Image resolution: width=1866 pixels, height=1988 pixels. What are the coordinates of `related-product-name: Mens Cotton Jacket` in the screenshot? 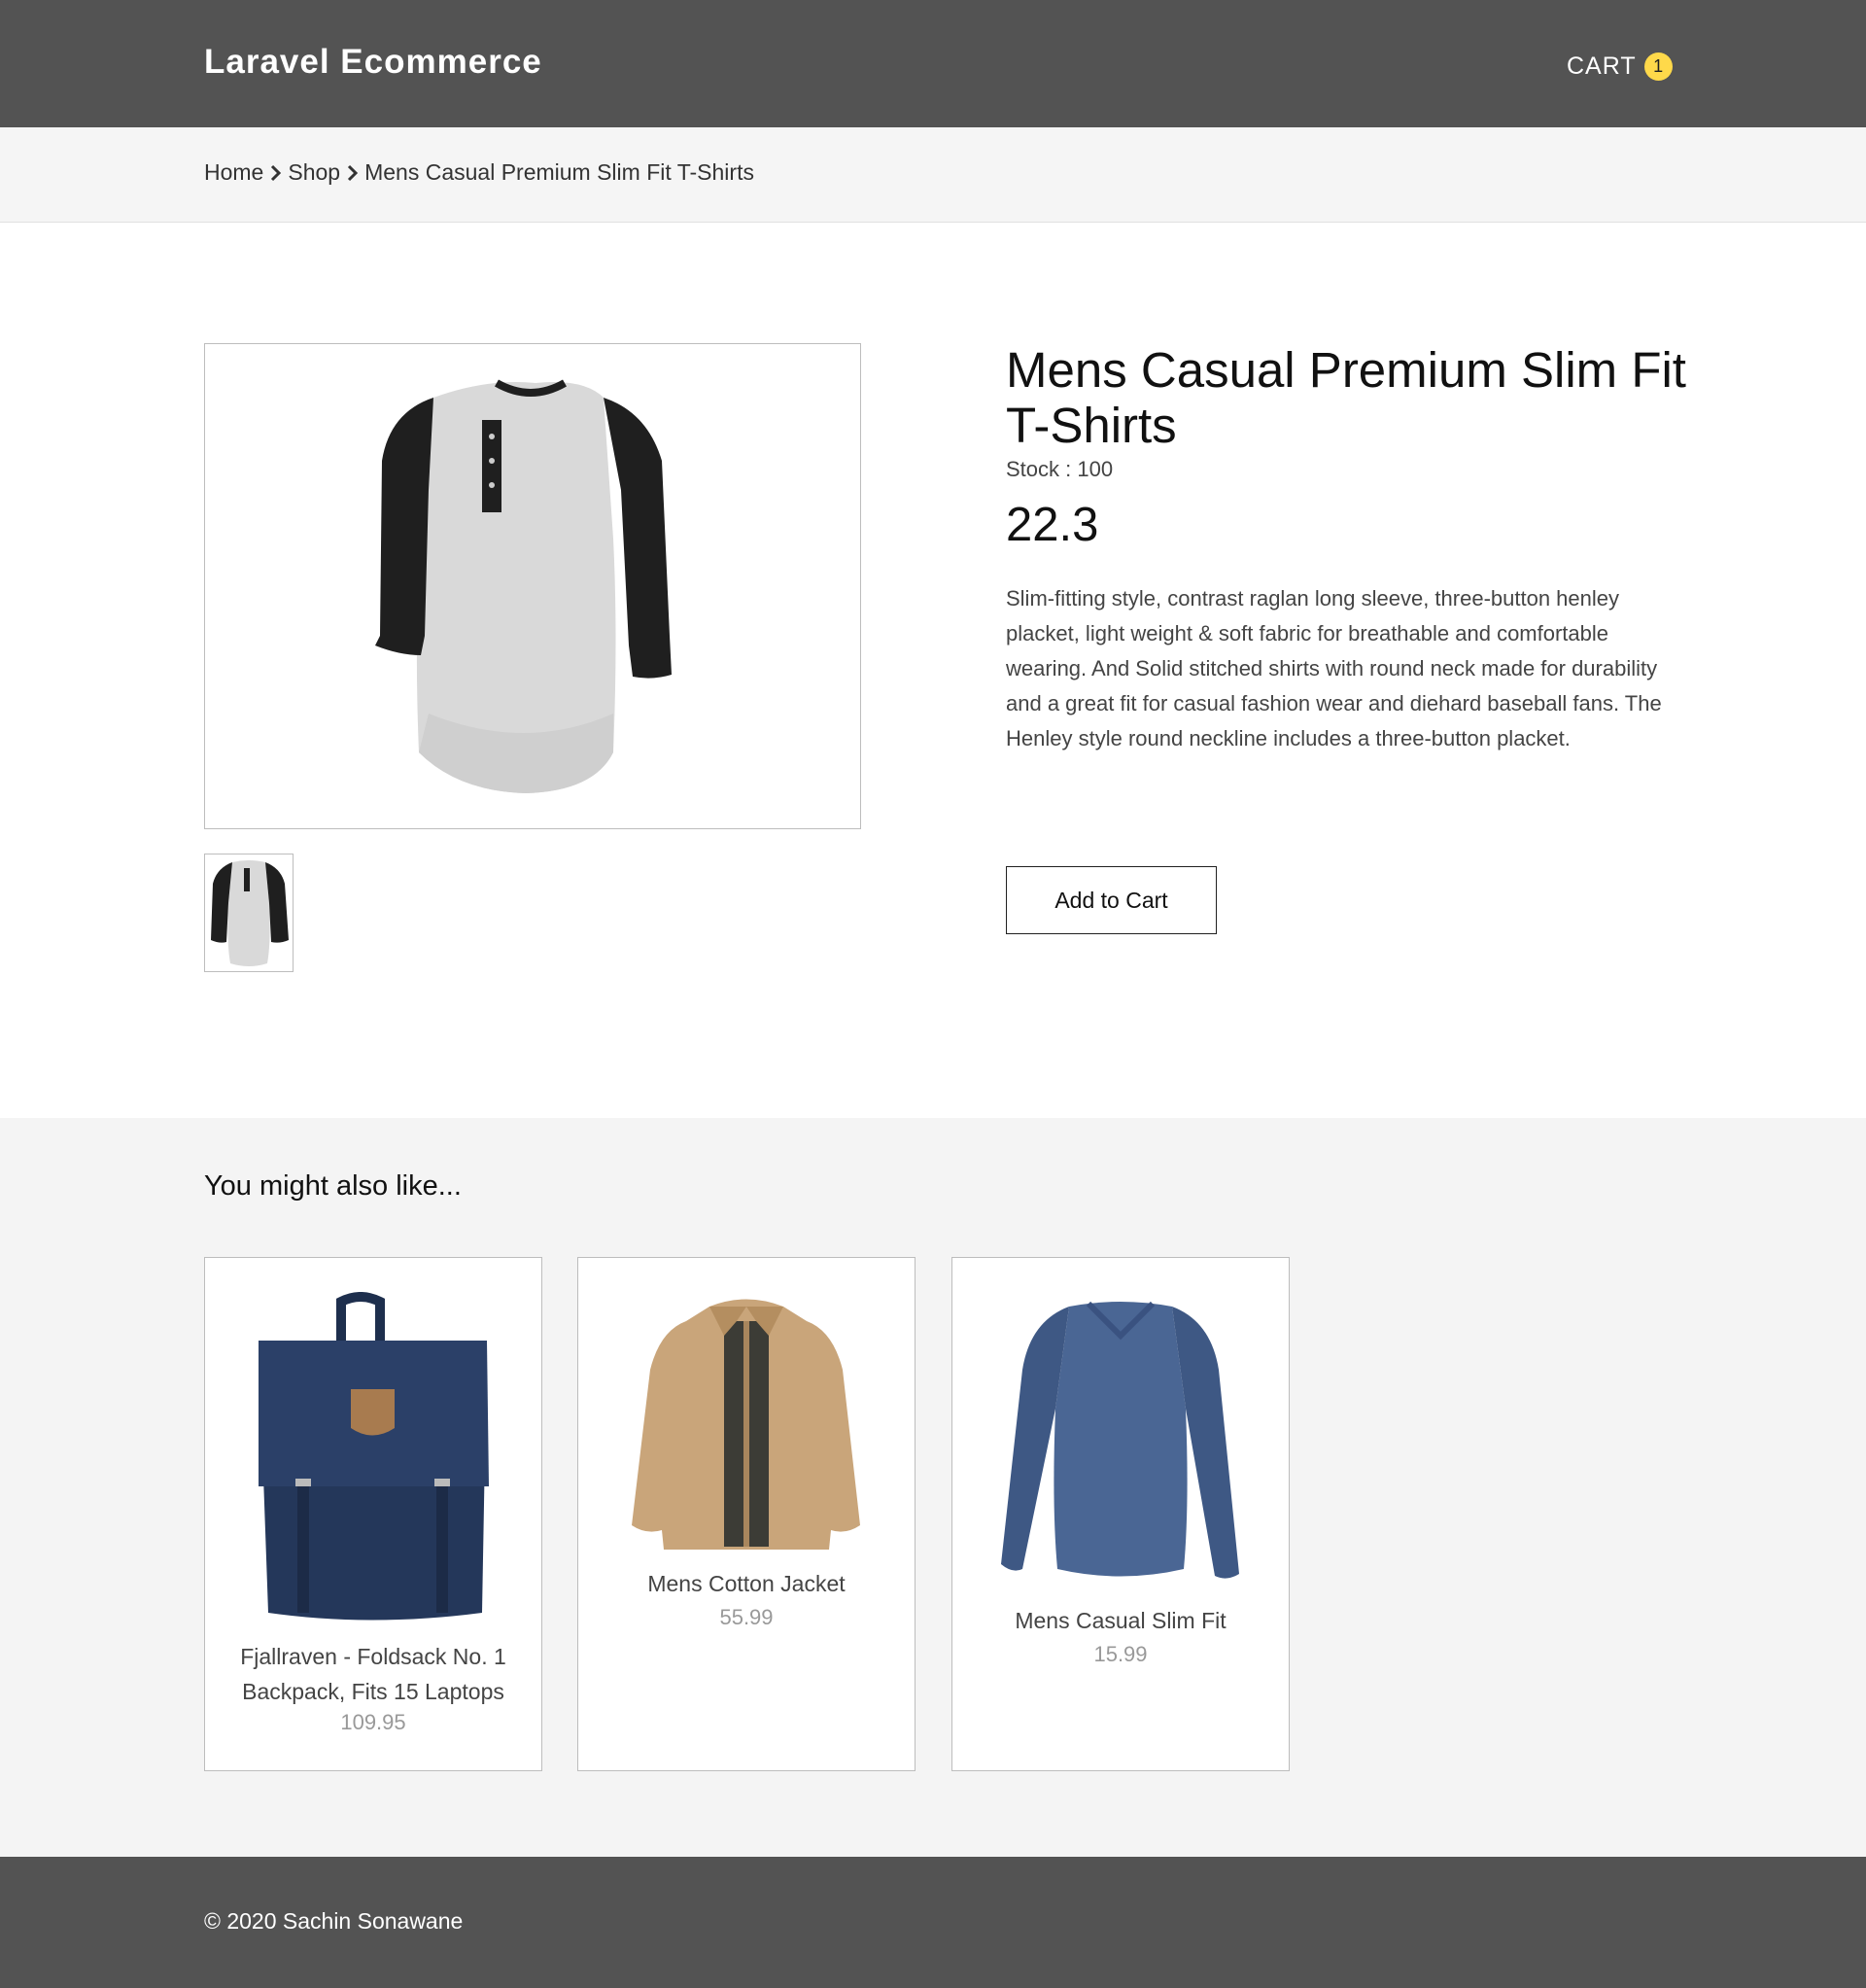 It's located at (746, 1584).